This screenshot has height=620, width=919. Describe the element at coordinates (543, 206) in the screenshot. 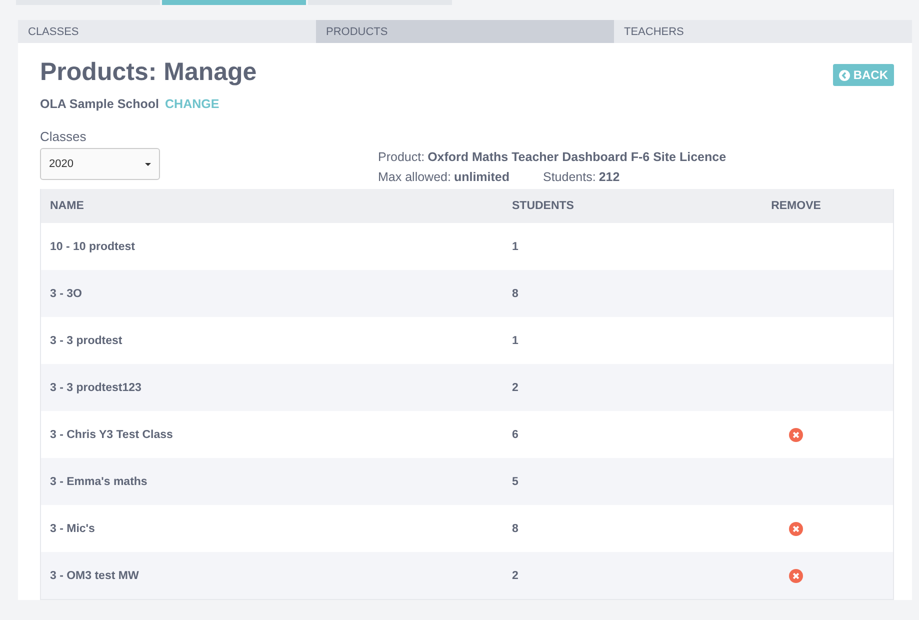

I see `column-header: STUDENTS` at that location.